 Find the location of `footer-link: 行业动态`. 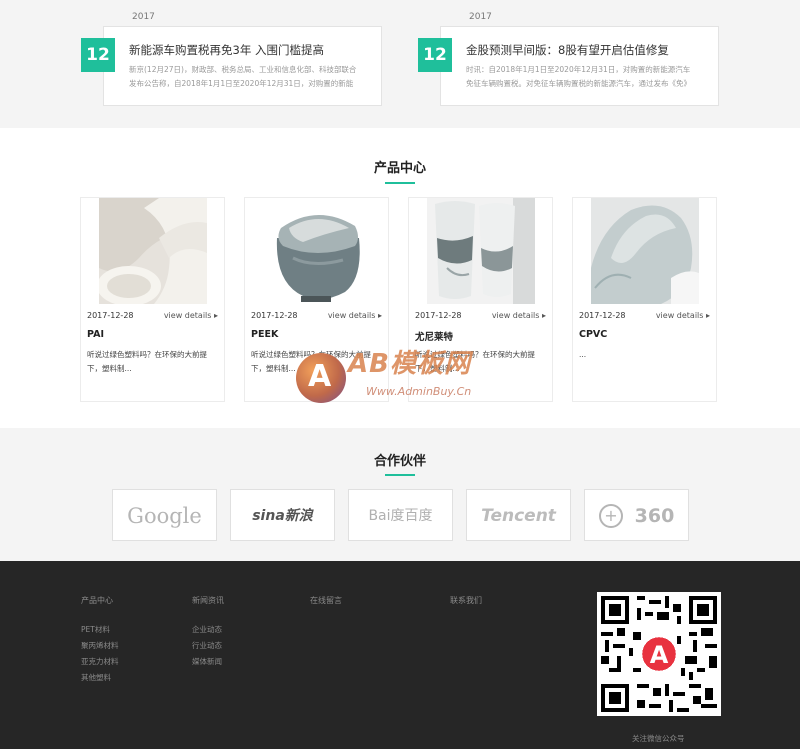

footer-link: 行业动态 is located at coordinates (207, 645).